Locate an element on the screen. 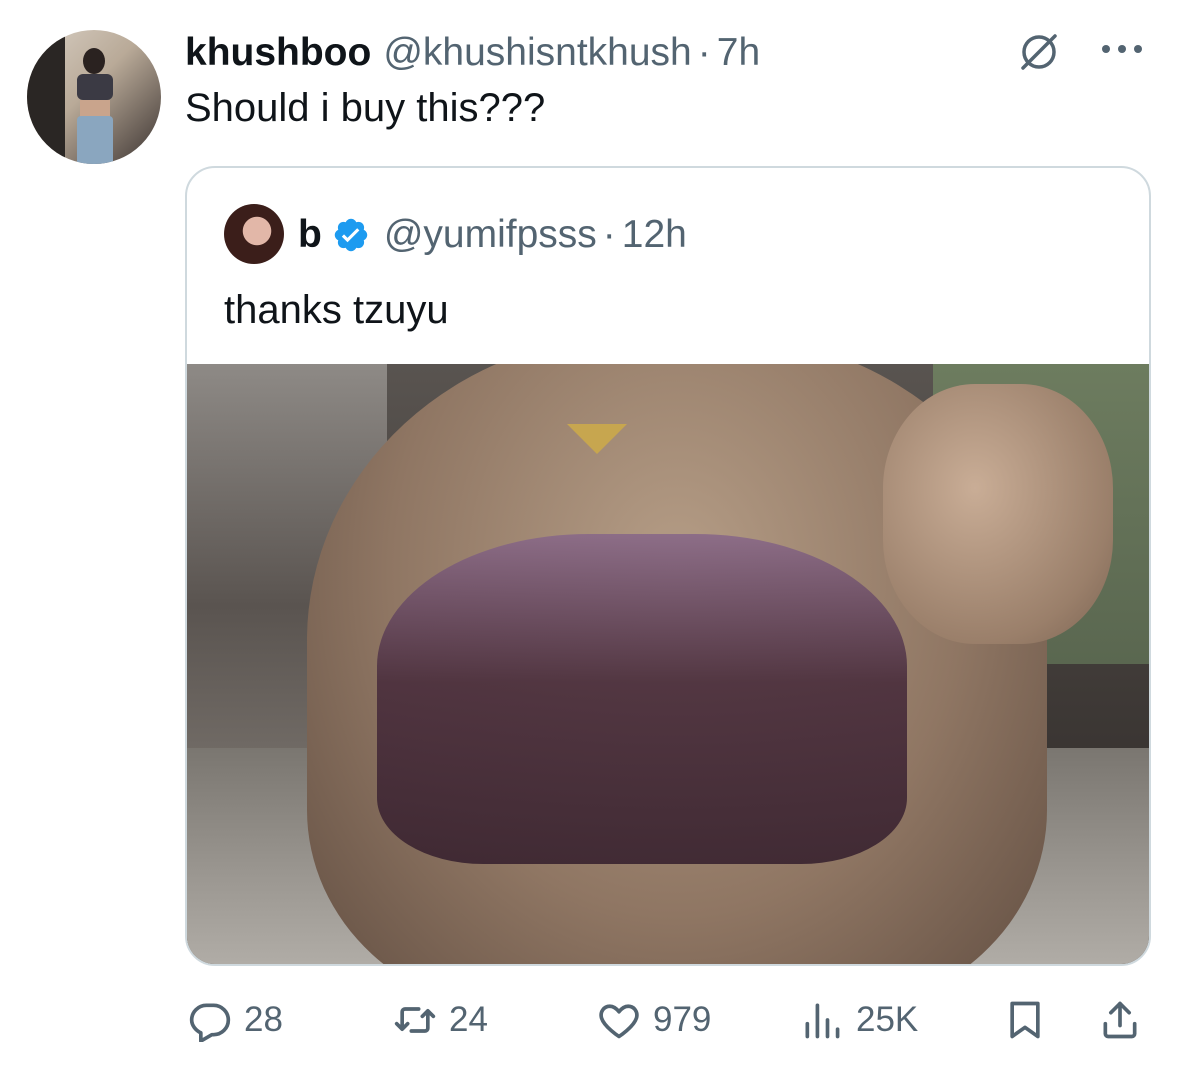 This screenshot has width=1179, height=1079. quoted-tweet-text: thanks tzuyu is located at coordinates (336, 310).